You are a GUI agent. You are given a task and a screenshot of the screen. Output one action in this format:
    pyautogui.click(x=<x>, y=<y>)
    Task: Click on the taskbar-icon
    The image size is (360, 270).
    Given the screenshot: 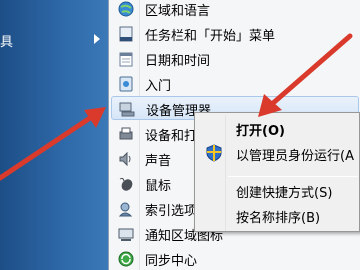 What is the action you would take?
    pyautogui.click(x=126, y=34)
    